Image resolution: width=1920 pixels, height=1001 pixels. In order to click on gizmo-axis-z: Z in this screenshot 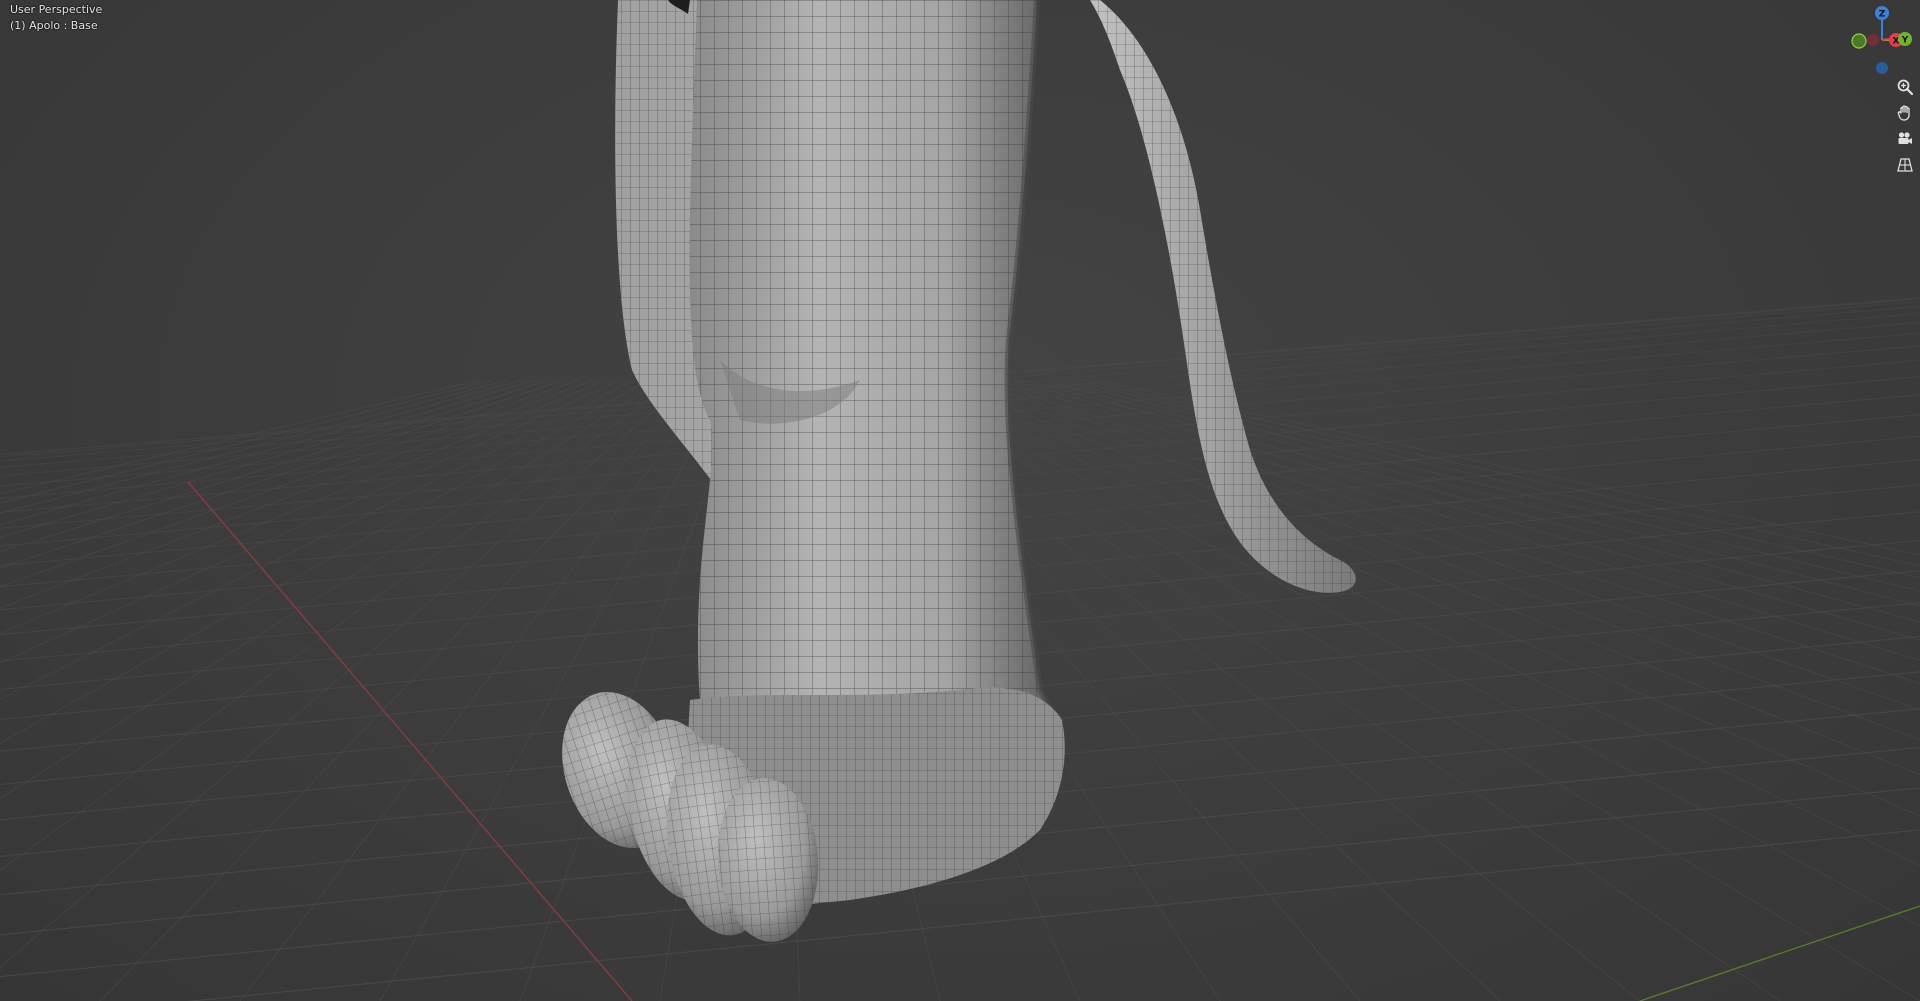, I will do `click(1882, 13)`.